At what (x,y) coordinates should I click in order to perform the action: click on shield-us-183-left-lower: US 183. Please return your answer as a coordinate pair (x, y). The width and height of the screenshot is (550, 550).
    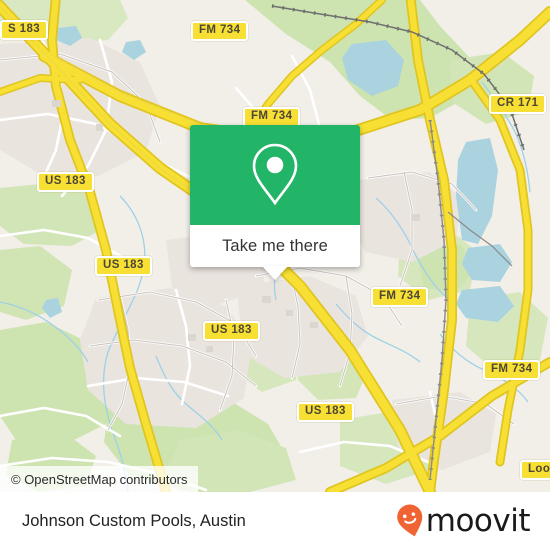
    Looking at the image, I should click on (123, 266).